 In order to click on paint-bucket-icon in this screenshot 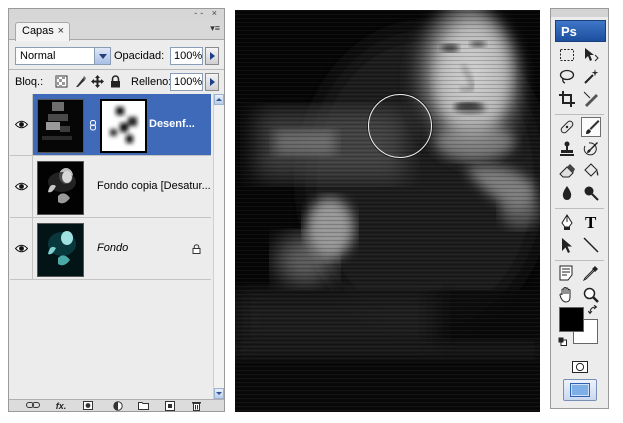, I will do `click(591, 171)`.